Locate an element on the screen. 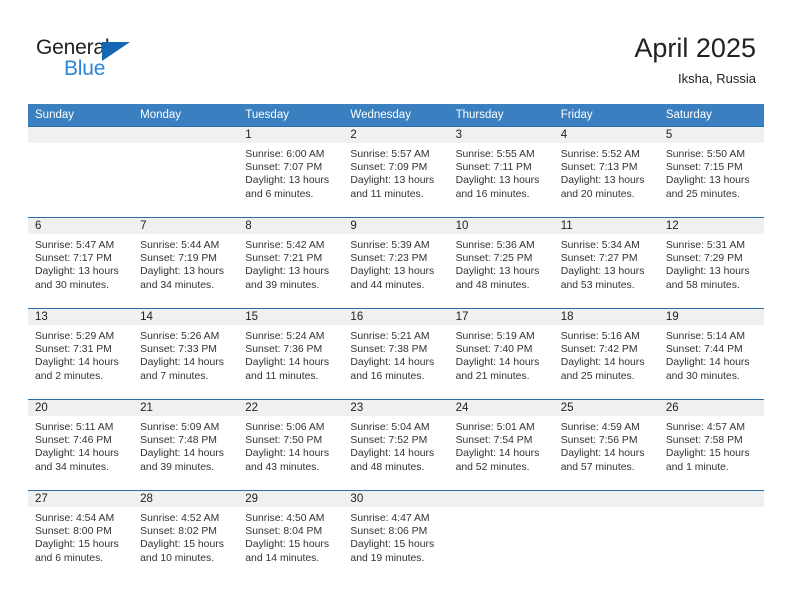 This screenshot has height=612, width=792. page-title: April 2025 is located at coordinates (695, 48).